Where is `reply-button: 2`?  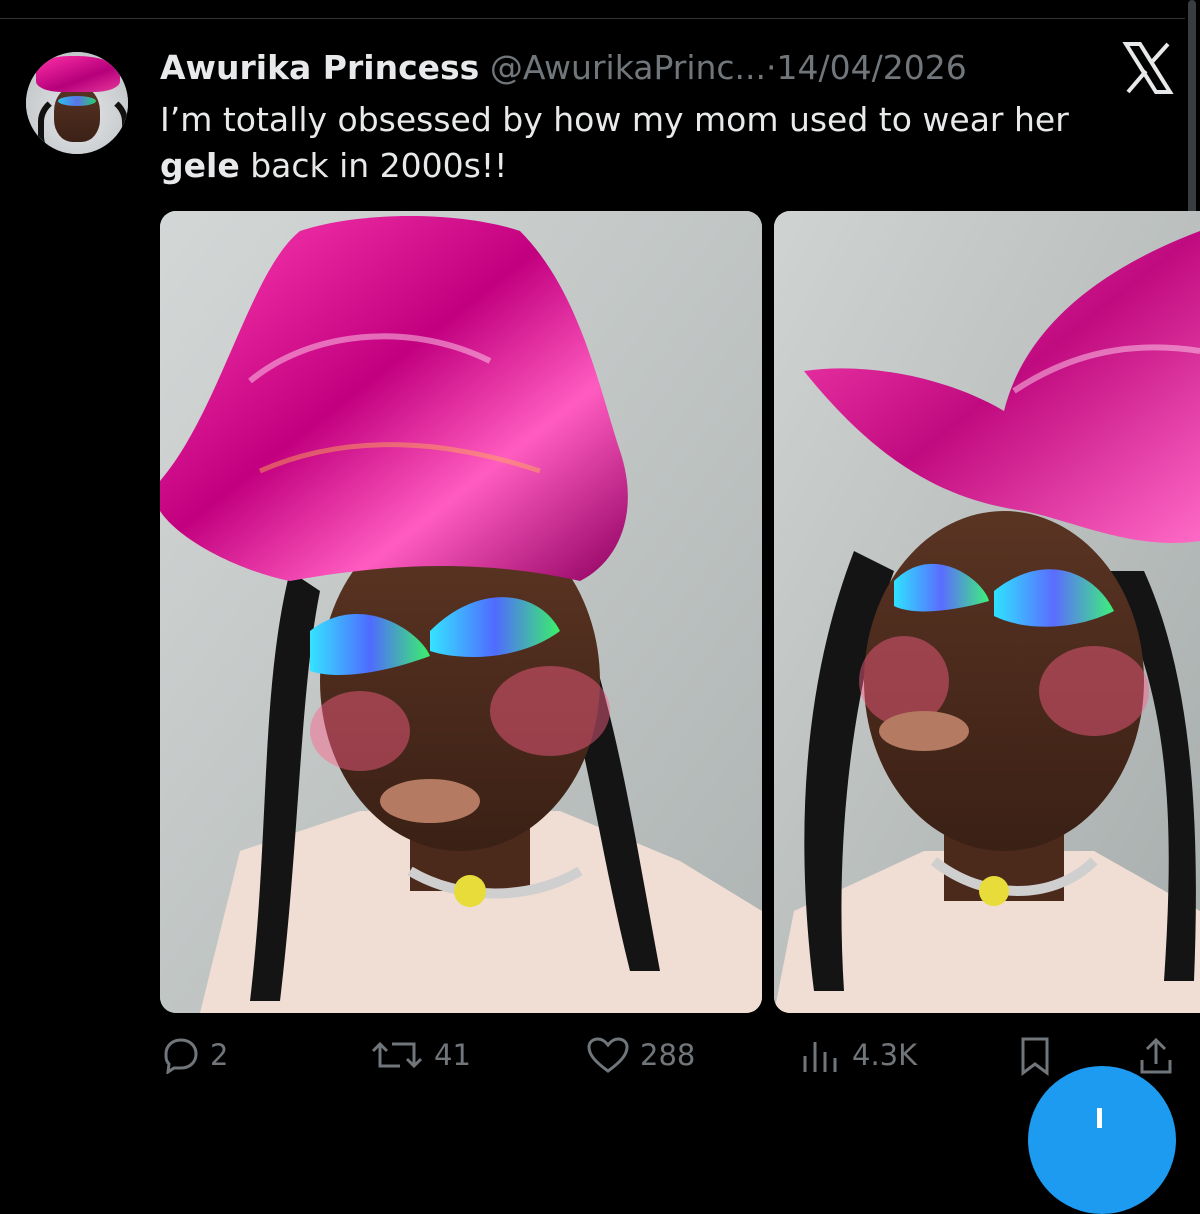
reply-button: 2 is located at coordinates (195, 1055).